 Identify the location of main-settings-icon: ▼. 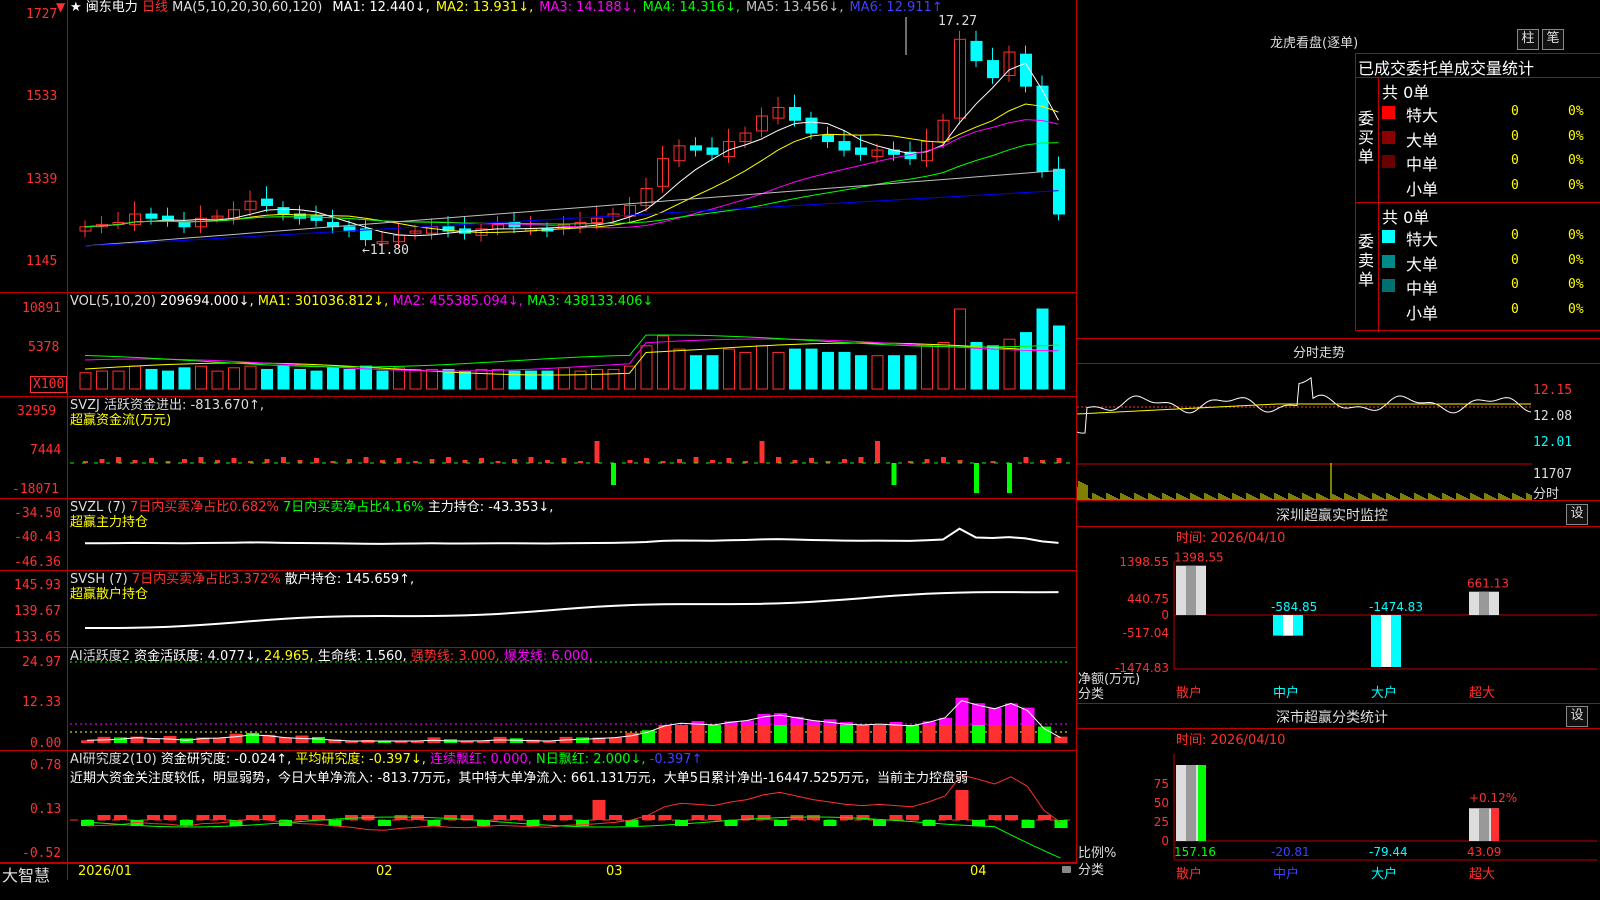
(60, 7).